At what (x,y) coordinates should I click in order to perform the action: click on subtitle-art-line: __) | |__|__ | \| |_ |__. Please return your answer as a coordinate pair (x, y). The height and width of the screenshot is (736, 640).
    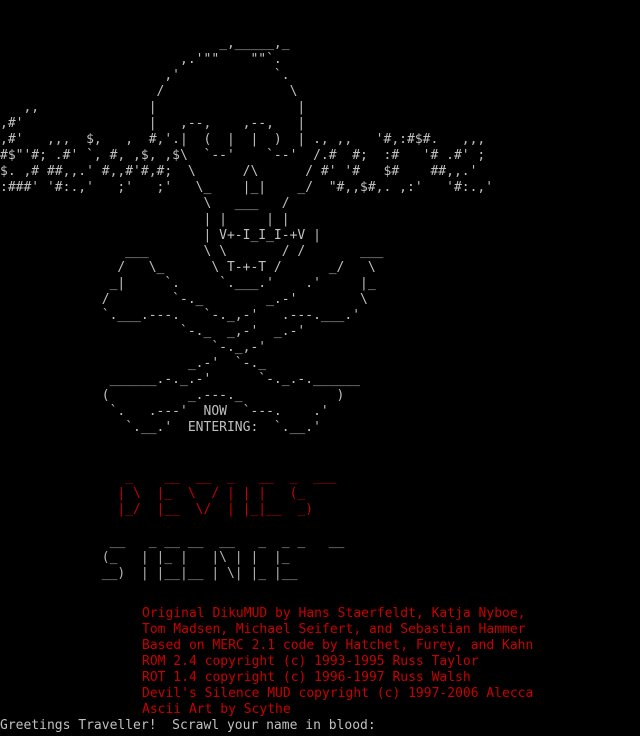
    Looking at the image, I should click on (149, 573).